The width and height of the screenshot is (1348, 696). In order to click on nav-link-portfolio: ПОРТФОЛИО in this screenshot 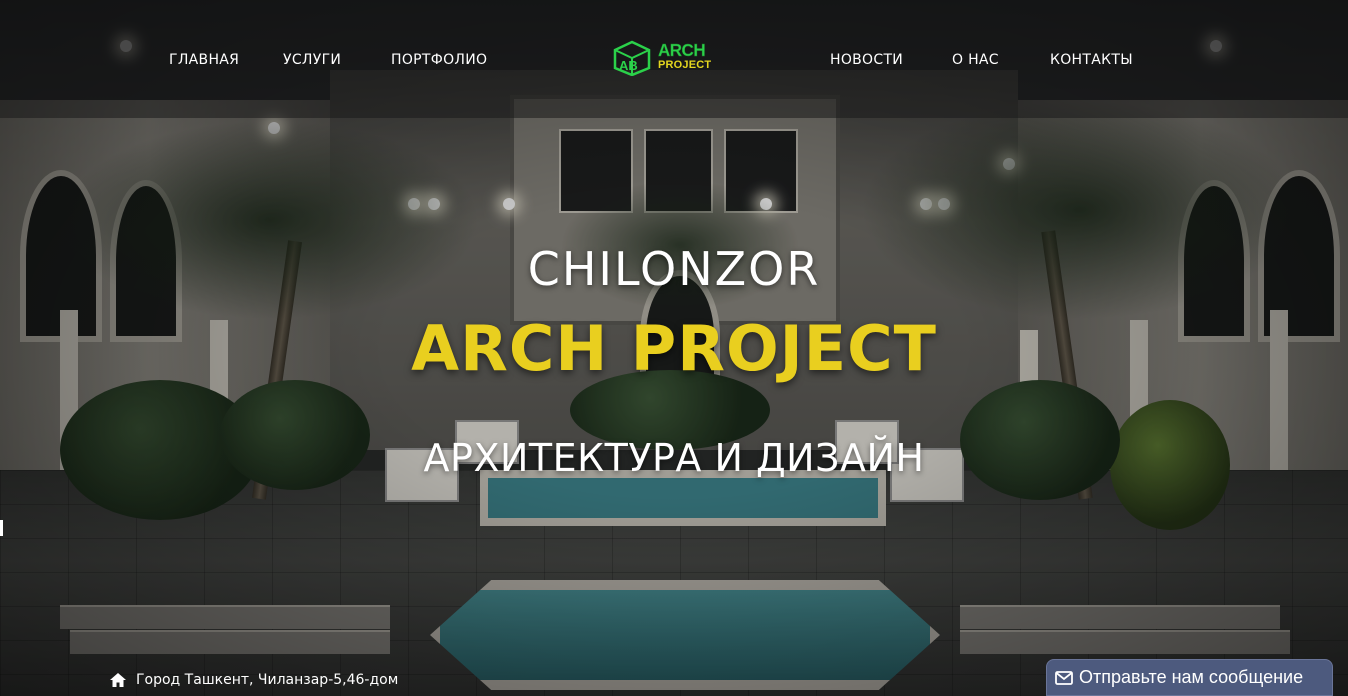, I will do `click(439, 60)`.